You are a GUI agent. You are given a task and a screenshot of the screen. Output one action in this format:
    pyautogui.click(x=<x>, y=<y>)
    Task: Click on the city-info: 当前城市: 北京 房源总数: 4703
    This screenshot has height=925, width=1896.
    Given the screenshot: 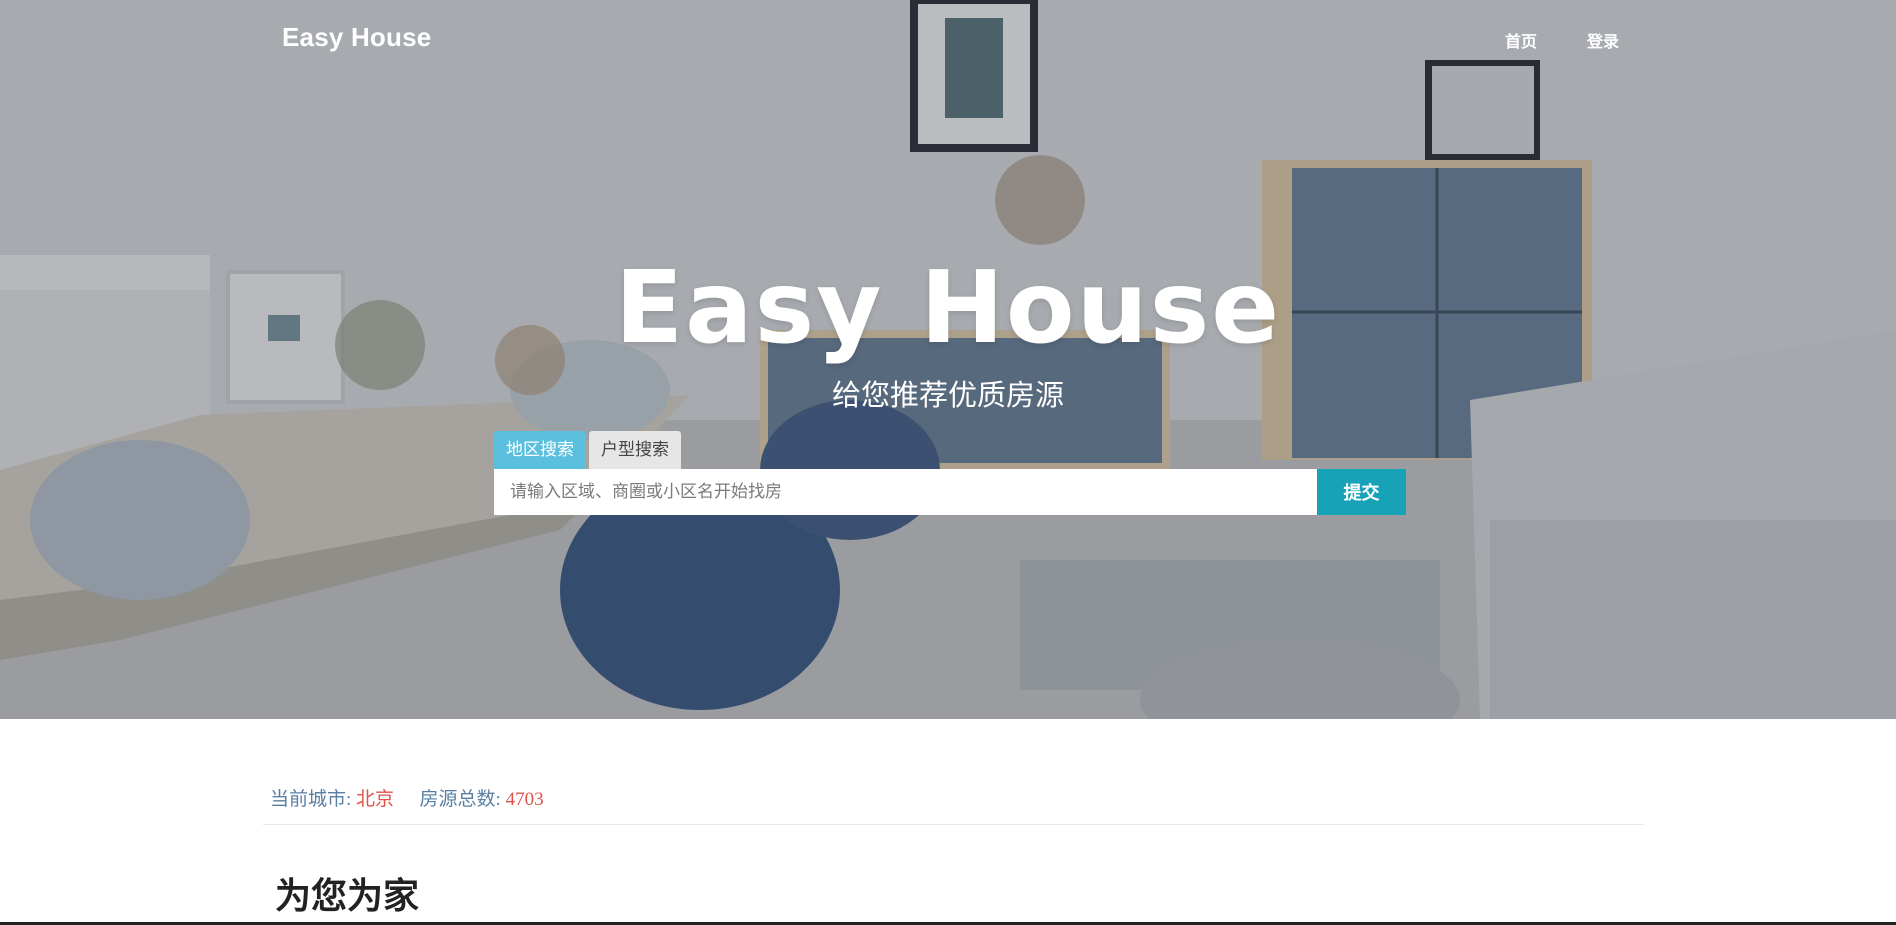 What is the action you would take?
    pyautogui.click(x=407, y=797)
    